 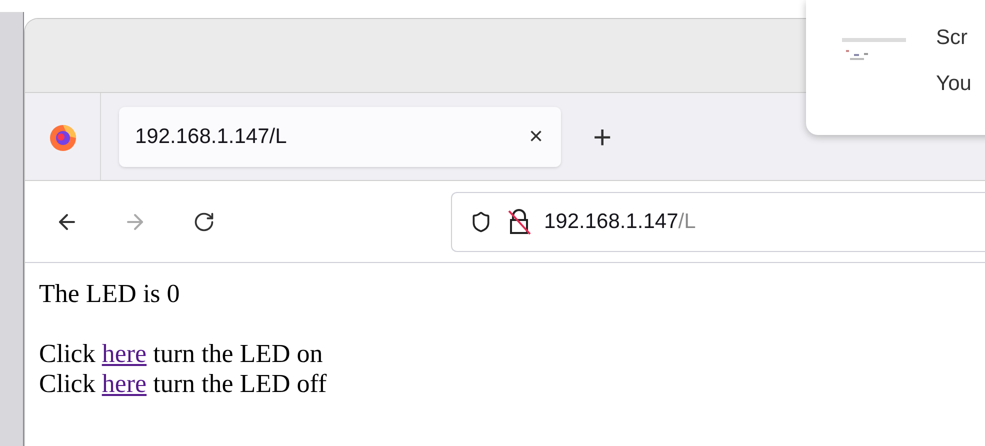 What do you see at coordinates (109, 294) in the screenshot?
I see `led-status-text: The LED is 0` at bounding box center [109, 294].